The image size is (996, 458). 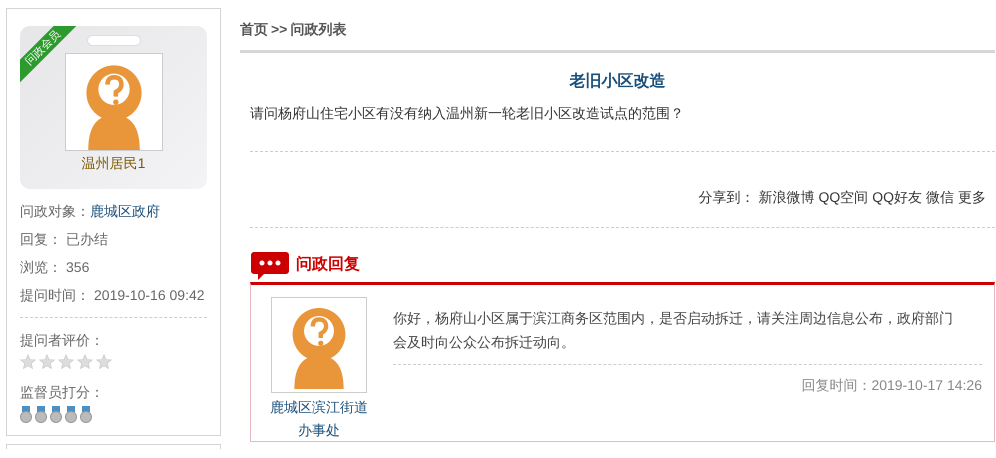 I want to click on info-label: 问政对象：, so click(x=55, y=211).